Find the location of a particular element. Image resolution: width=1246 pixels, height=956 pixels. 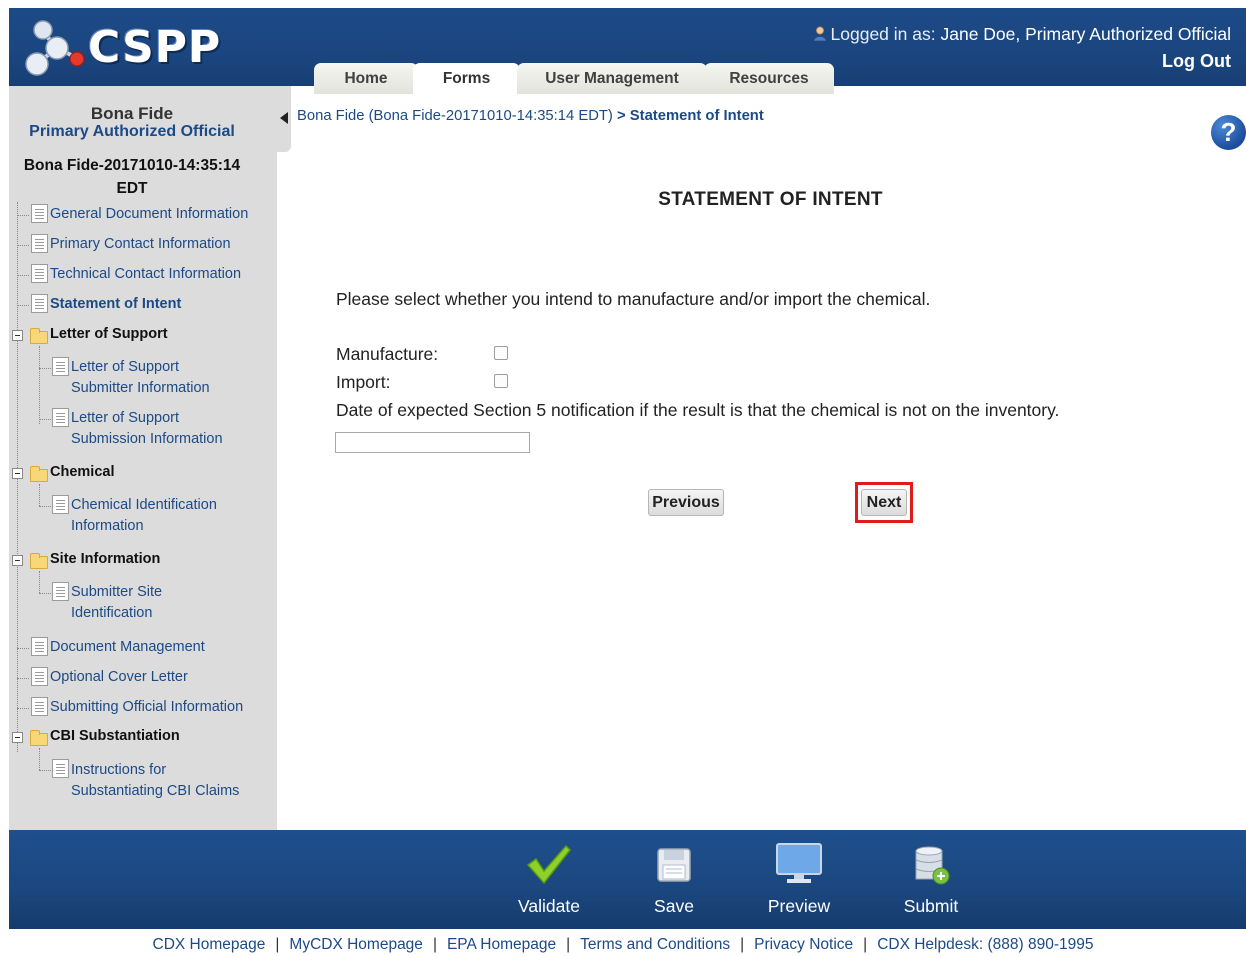

footer-link-mycdx-homepage: MyCDX Homepage is located at coordinates (356, 944).